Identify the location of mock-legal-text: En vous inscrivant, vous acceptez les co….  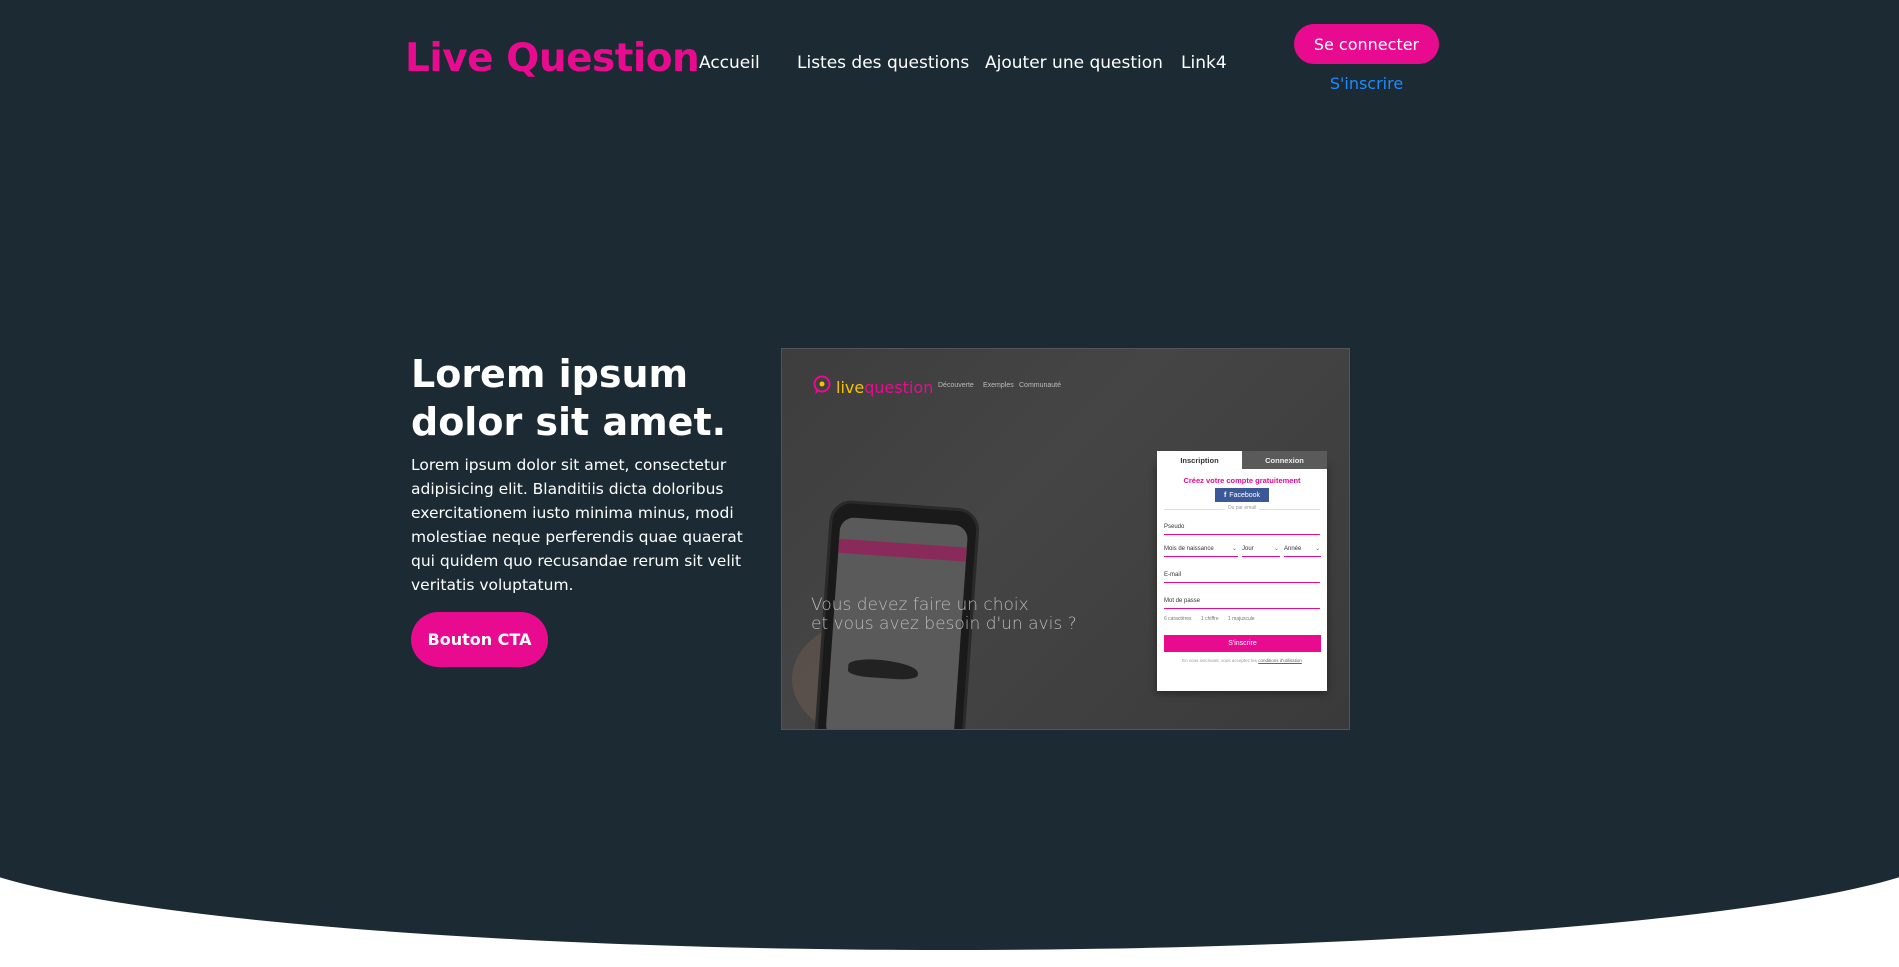
(1242, 660).